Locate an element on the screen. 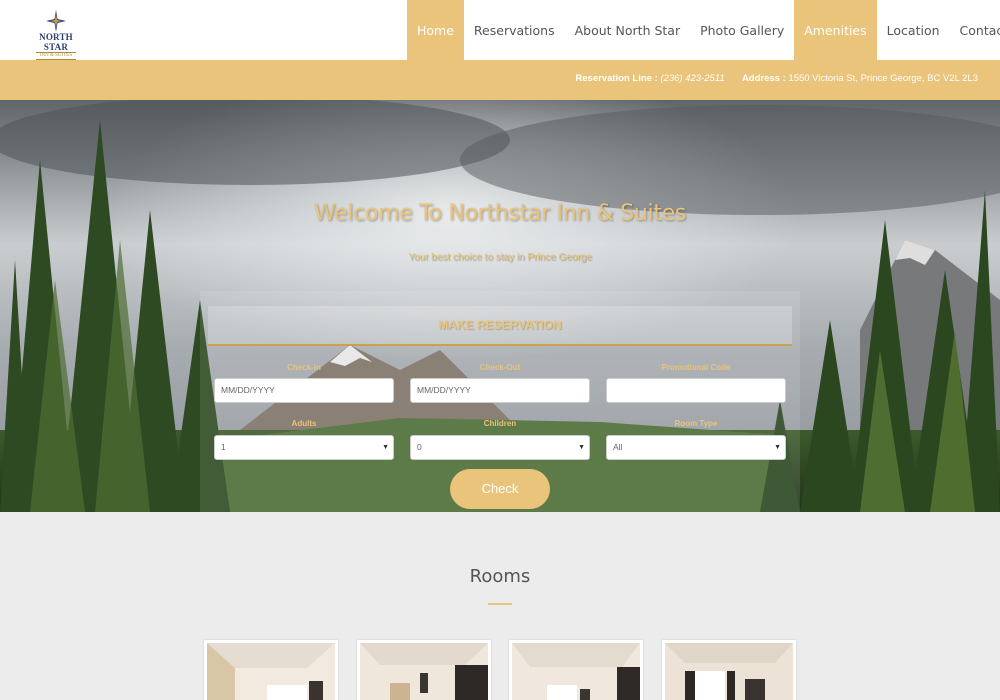 The height and width of the screenshot is (700, 1000). check-availability-button: Check Availability is located at coordinates (500, 489).